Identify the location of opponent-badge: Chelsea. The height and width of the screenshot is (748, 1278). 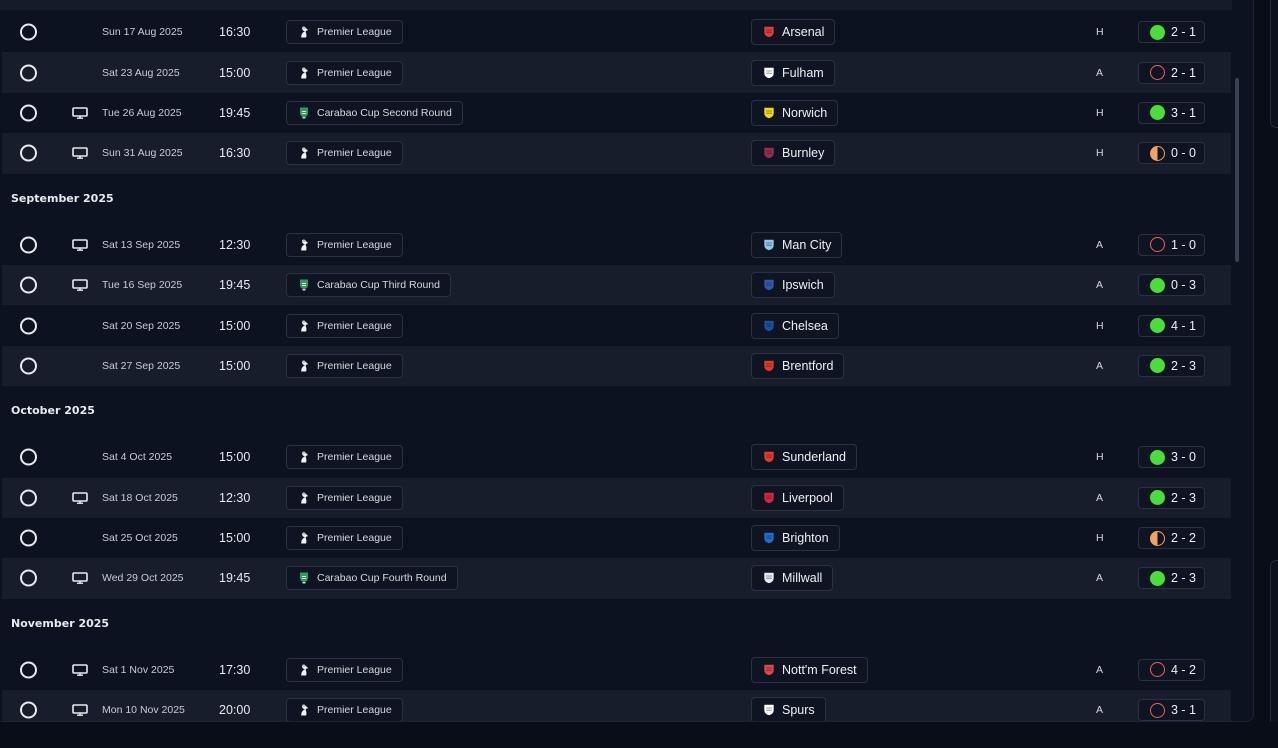
(795, 325).